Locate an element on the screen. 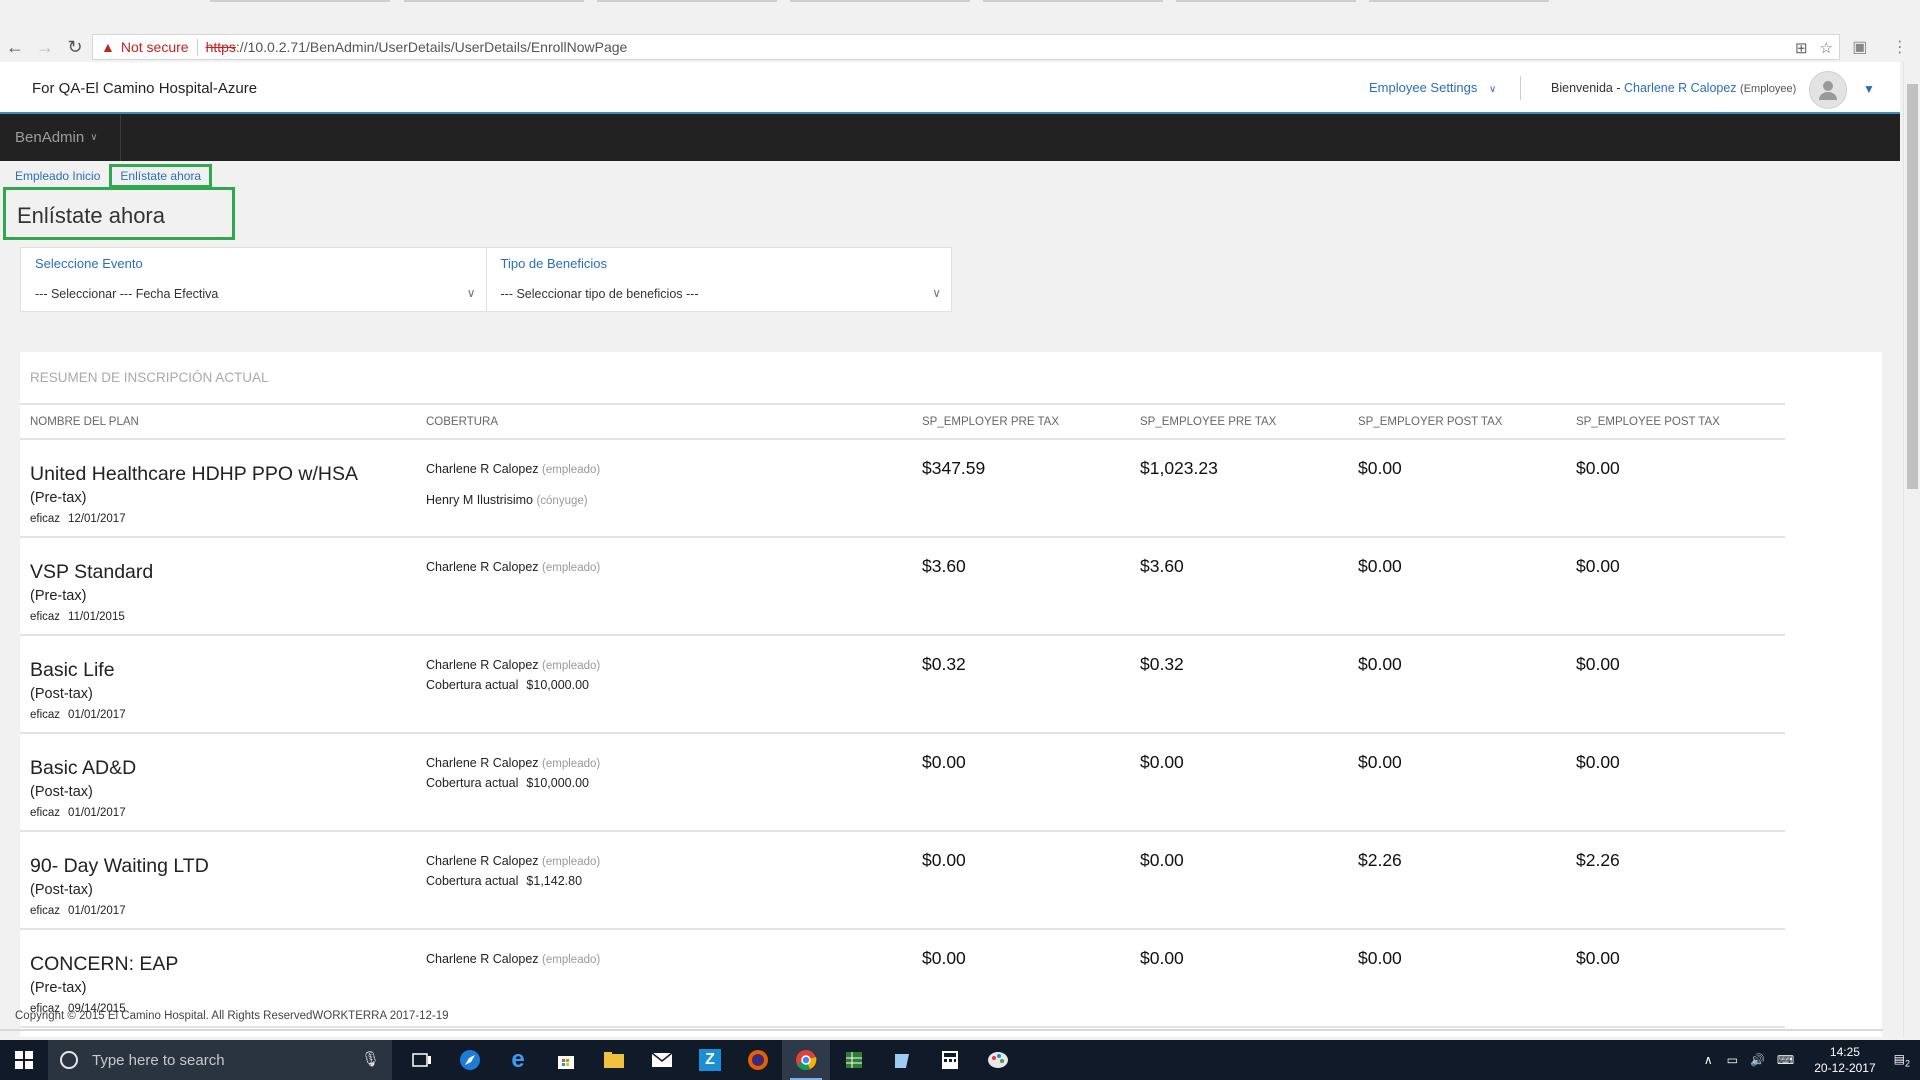 The width and height of the screenshot is (1920, 1080). bookmark-star-icon: ☆ is located at coordinates (1826, 48).